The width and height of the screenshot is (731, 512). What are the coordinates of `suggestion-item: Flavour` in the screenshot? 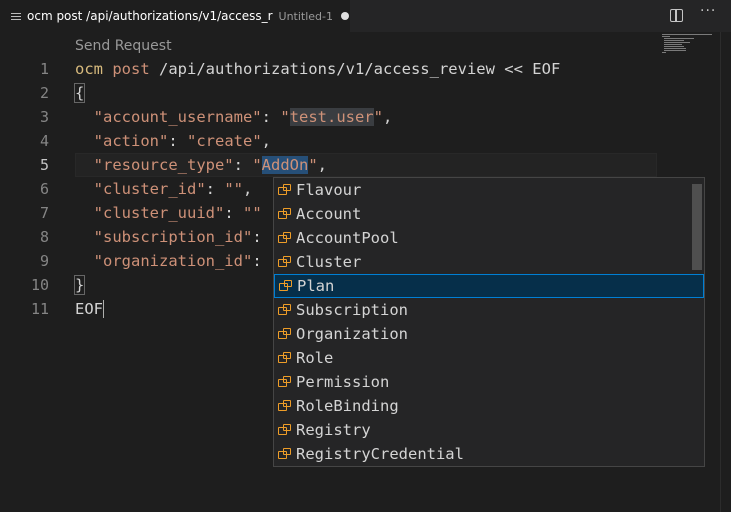 It's located at (484, 190).